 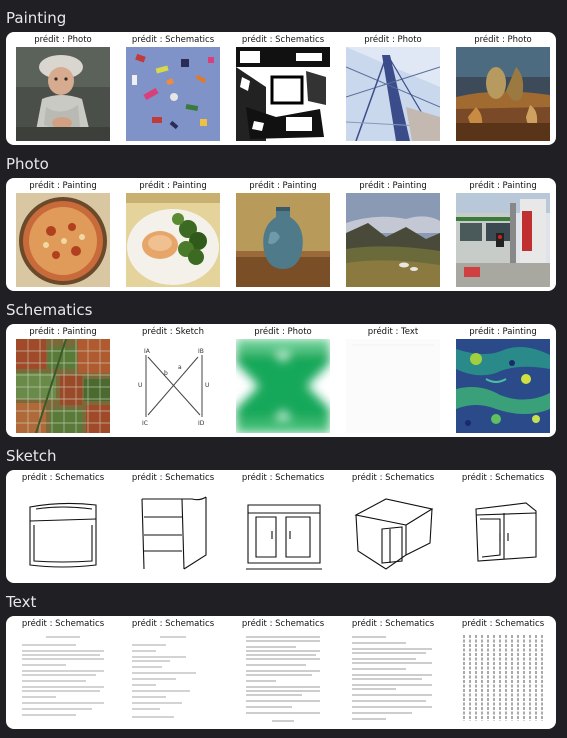 I want to click on schematics-cross-diagram-image: IA IB IC ID U U b a, so click(x=173, y=386).